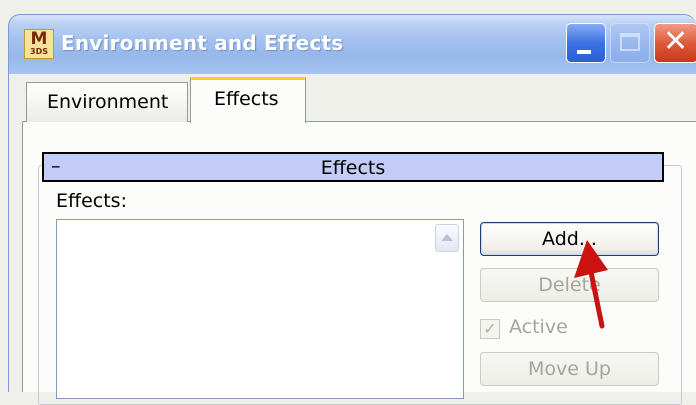  What do you see at coordinates (39, 39) in the screenshot?
I see `app-icon-letter: M` at bounding box center [39, 39].